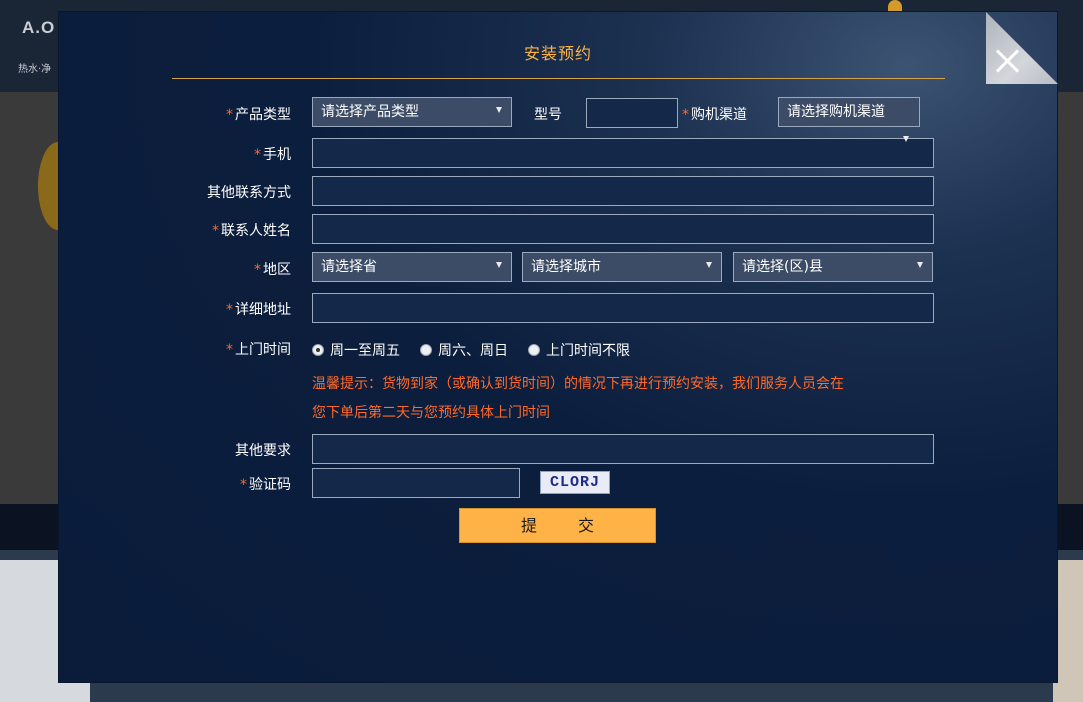  I want to click on captcha-input, so click(416, 483).